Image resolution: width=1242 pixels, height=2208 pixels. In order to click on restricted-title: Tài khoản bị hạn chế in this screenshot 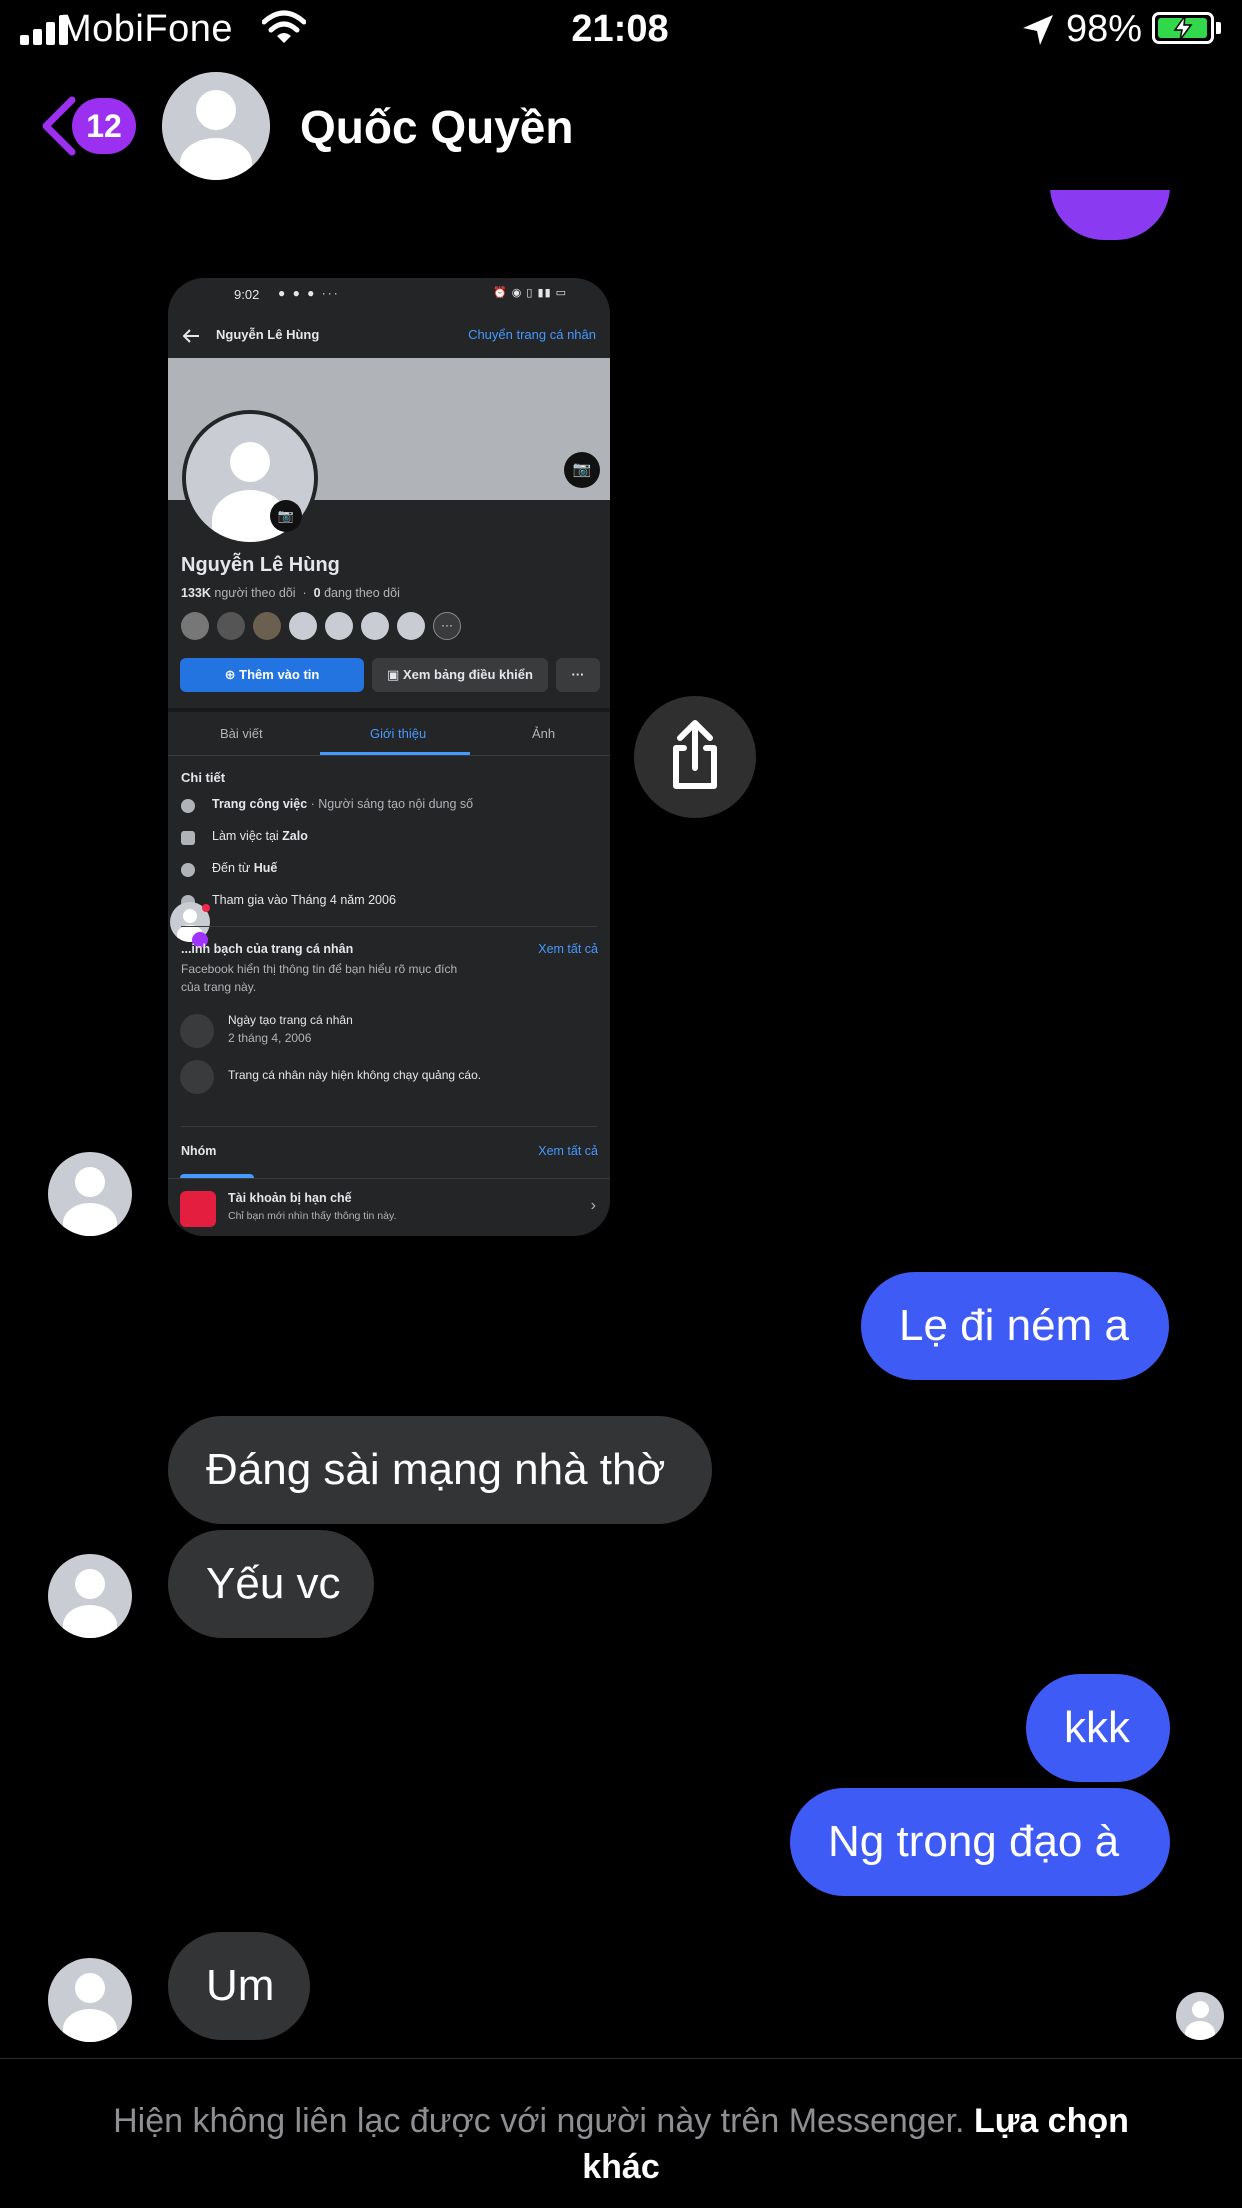, I will do `click(290, 1198)`.